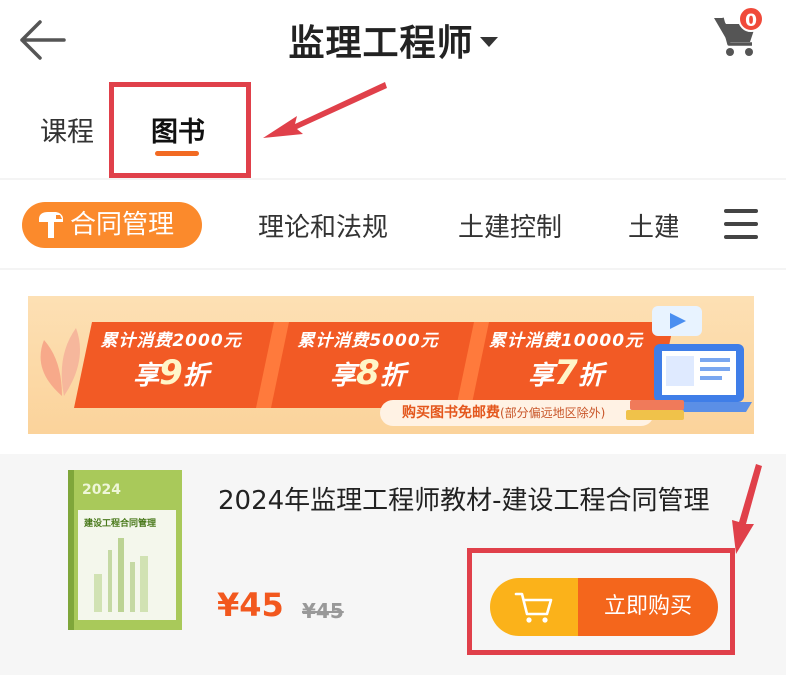 The image size is (786, 675). Describe the element at coordinates (250, 605) in the screenshot. I see `product-price: ¥45` at that location.